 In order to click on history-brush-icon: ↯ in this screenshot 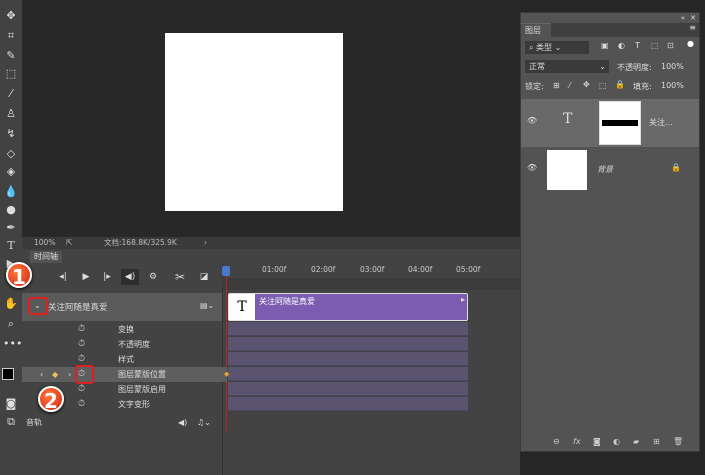, I will do `click(11, 134)`.